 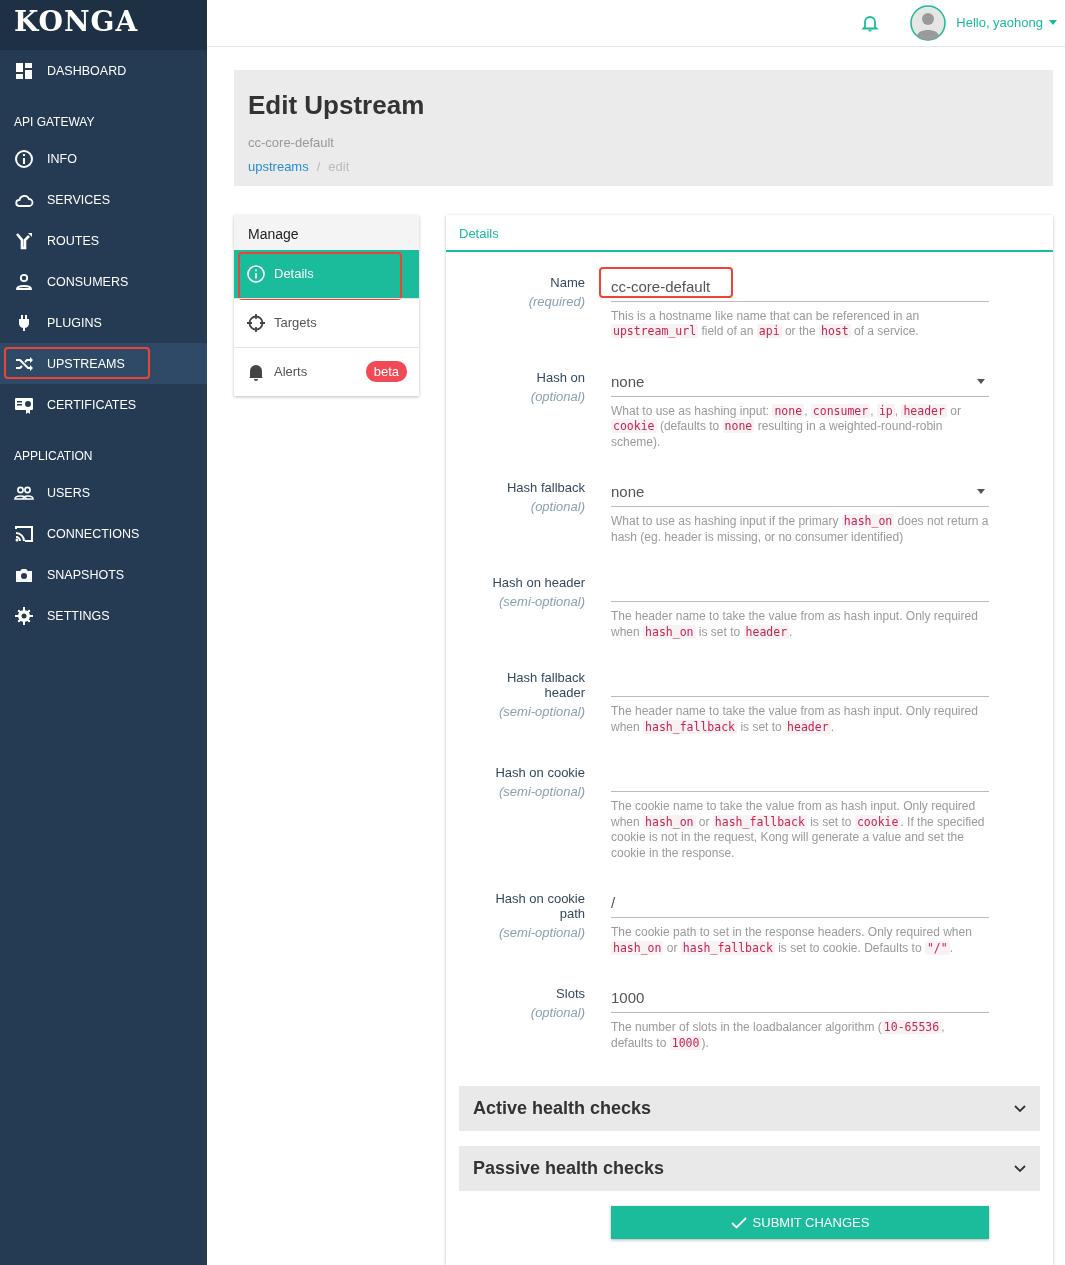 What do you see at coordinates (800, 529) in the screenshot?
I see `help-text: What to use as hashing input if the primary hash_on does not return a hash (eg. header is missing, or no consumer identified)` at bounding box center [800, 529].